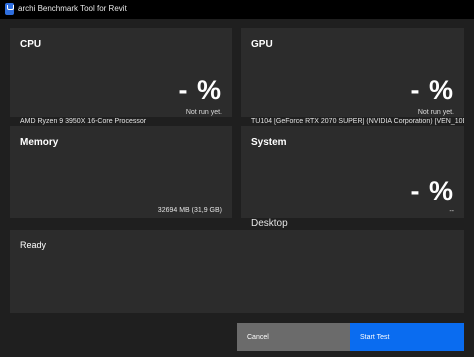 The image size is (474, 357). Describe the element at coordinates (200, 90) in the screenshot. I see `cpu-score: - %` at that location.